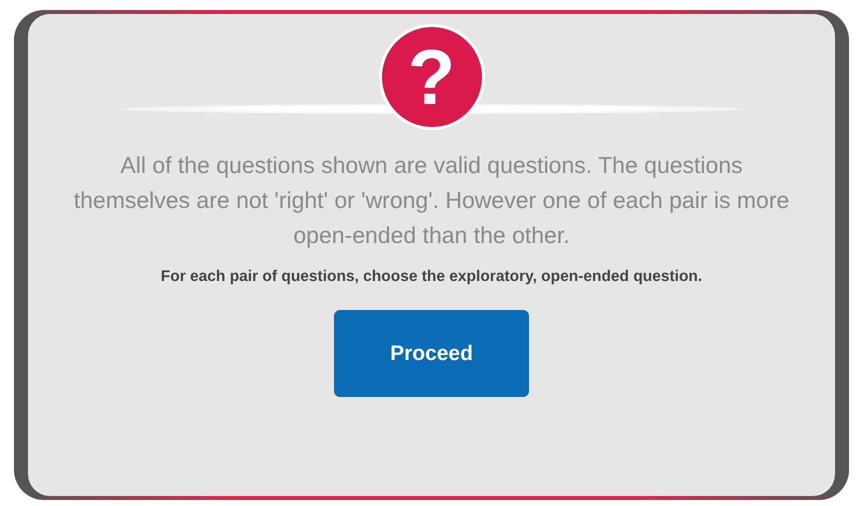  What do you see at coordinates (431, 353) in the screenshot?
I see `proceed-button: Proceed` at bounding box center [431, 353].